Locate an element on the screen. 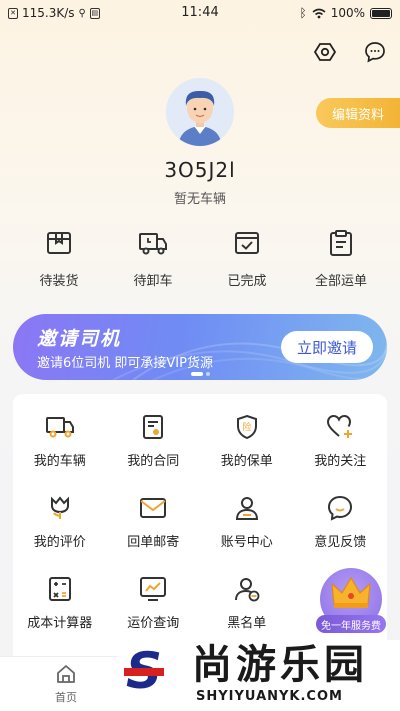 The image size is (400, 711). service-account-center: 账号中心 is located at coordinates (247, 515).